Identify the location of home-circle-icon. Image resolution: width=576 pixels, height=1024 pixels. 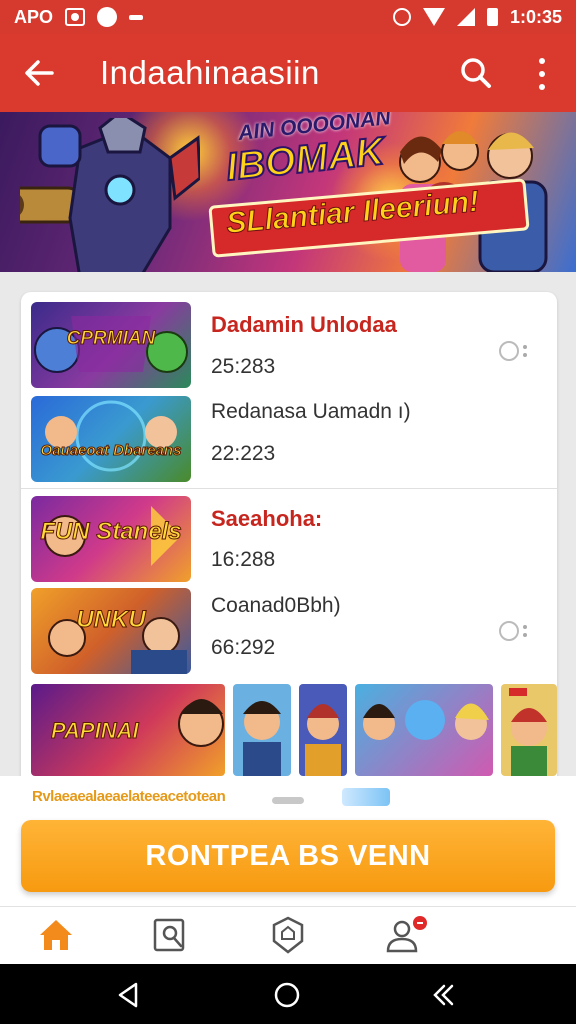
(287, 995).